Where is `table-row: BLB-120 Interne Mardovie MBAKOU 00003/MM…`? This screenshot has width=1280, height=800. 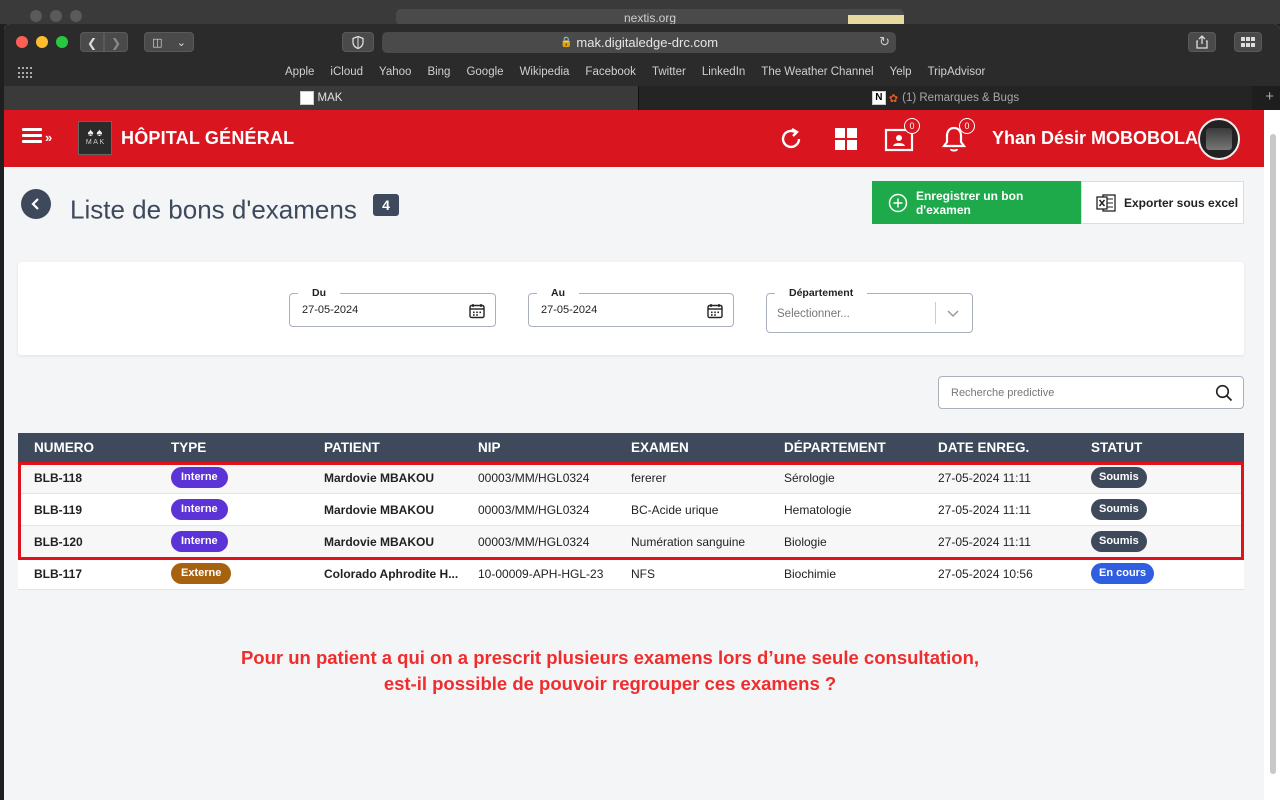 table-row: BLB-120 Interne Mardovie MBAKOU 00003/MM… is located at coordinates (631, 542).